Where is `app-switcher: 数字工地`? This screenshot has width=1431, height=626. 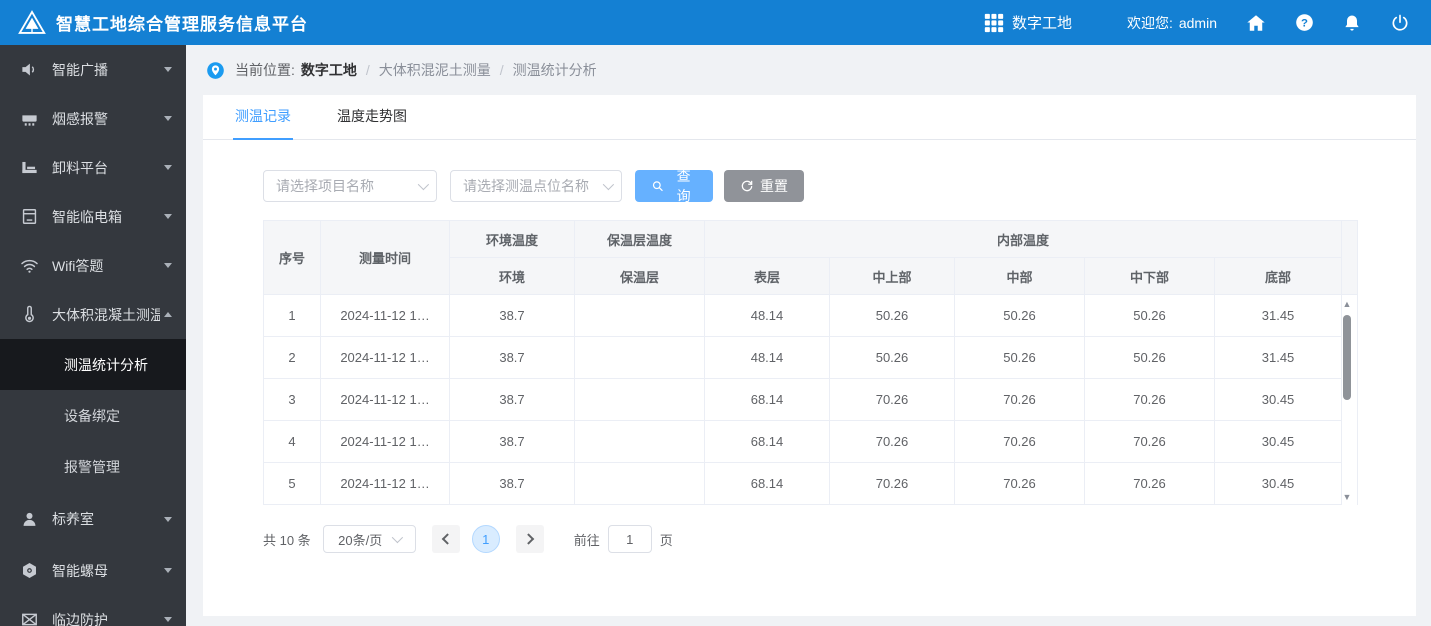
app-switcher: 数字工地 is located at coordinates (1027, 23).